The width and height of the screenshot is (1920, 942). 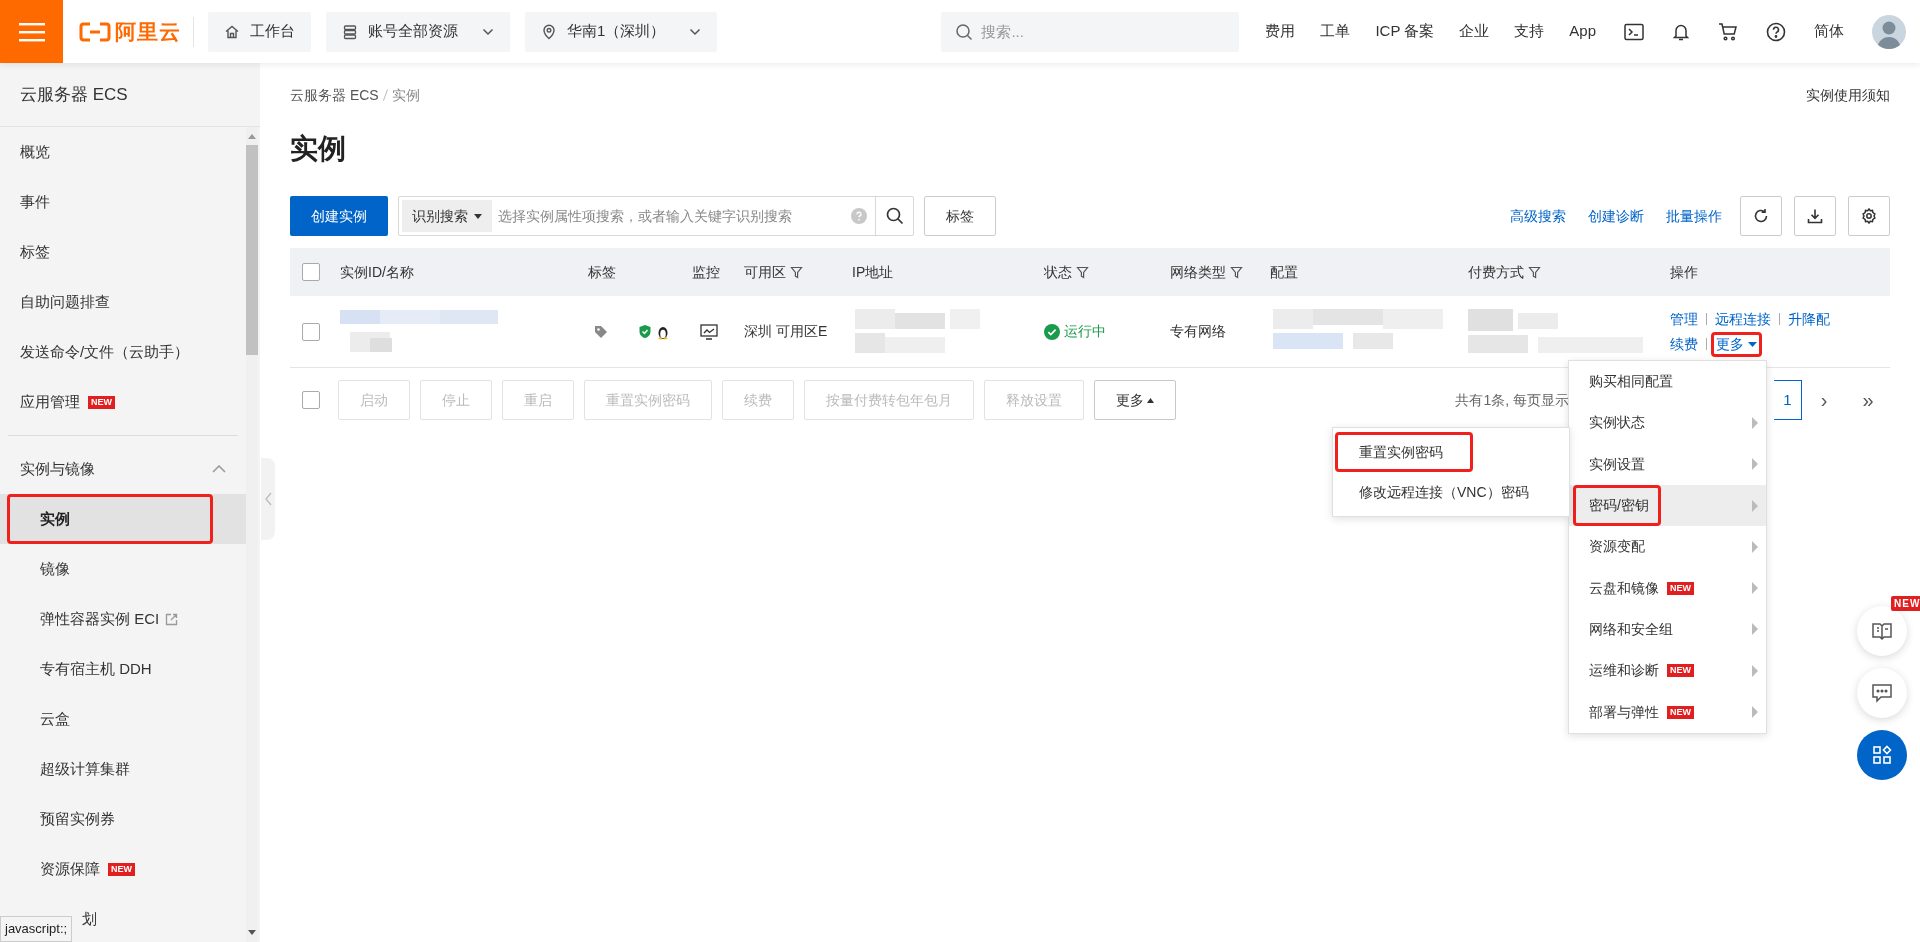 What do you see at coordinates (447, 216) in the screenshot?
I see `search-scope-dropdown: 识别搜索` at bounding box center [447, 216].